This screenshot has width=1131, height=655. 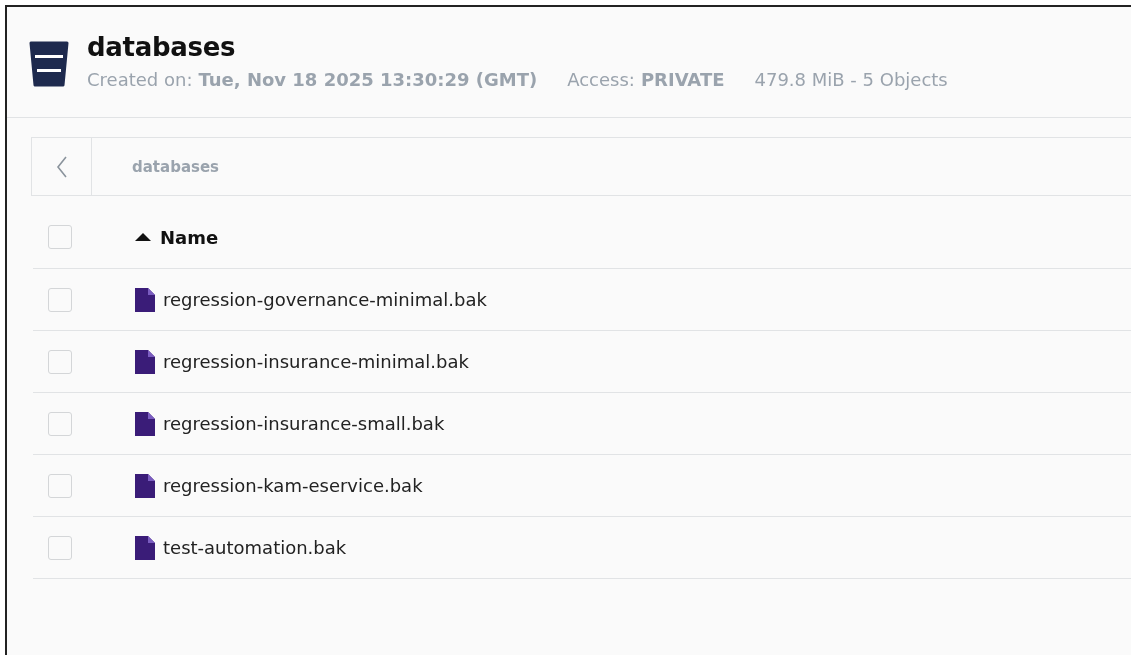 I want to click on bucket-title: databases, so click(x=162, y=47).